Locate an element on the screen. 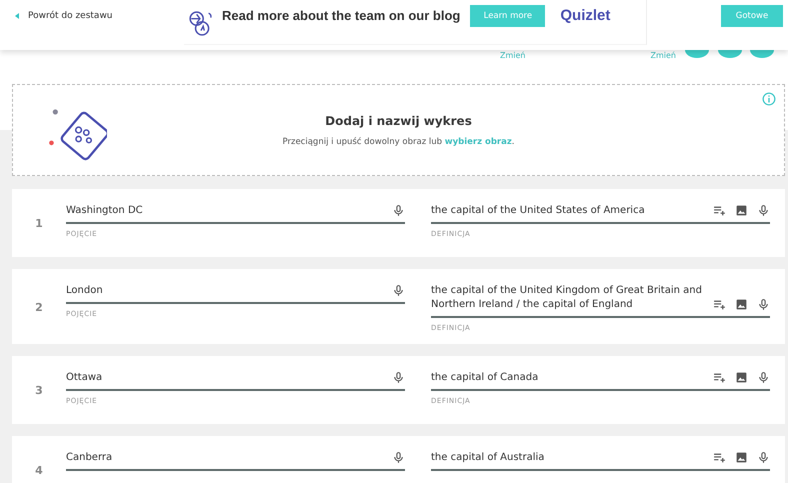 The width and height of the screenshot is (788, 483). ad-headline: Read more about the team on our blog is located at coordinates (341, 15).